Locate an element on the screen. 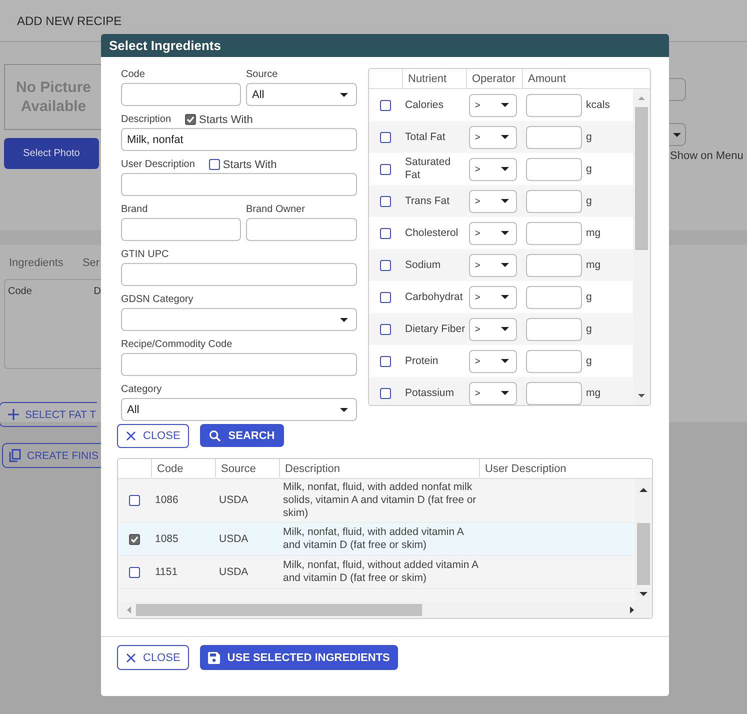 The width and height of the screenshot is (747, 714). nutrient-name: Dietary Fiber is located at coordinates (435, 329).